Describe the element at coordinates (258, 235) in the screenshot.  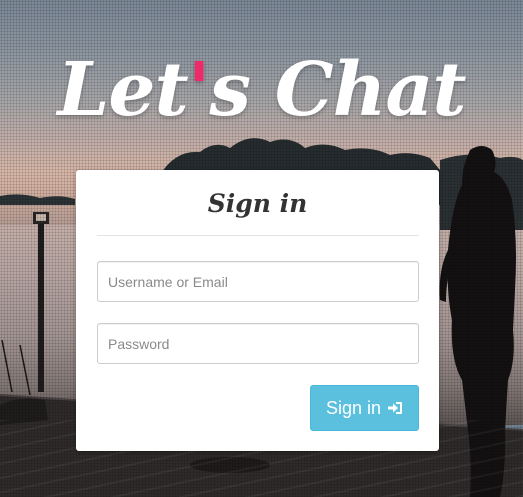
I see `title-divider` at that location.